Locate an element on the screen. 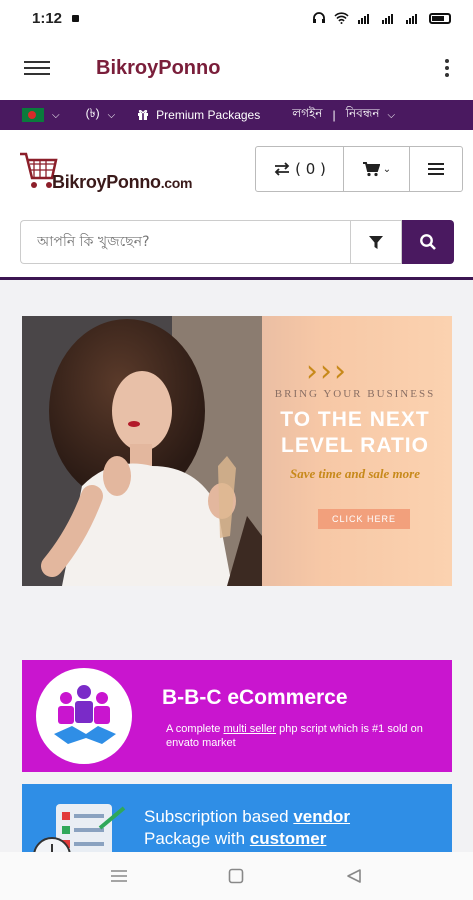  headset-icon is located at coordinates (319, 17).